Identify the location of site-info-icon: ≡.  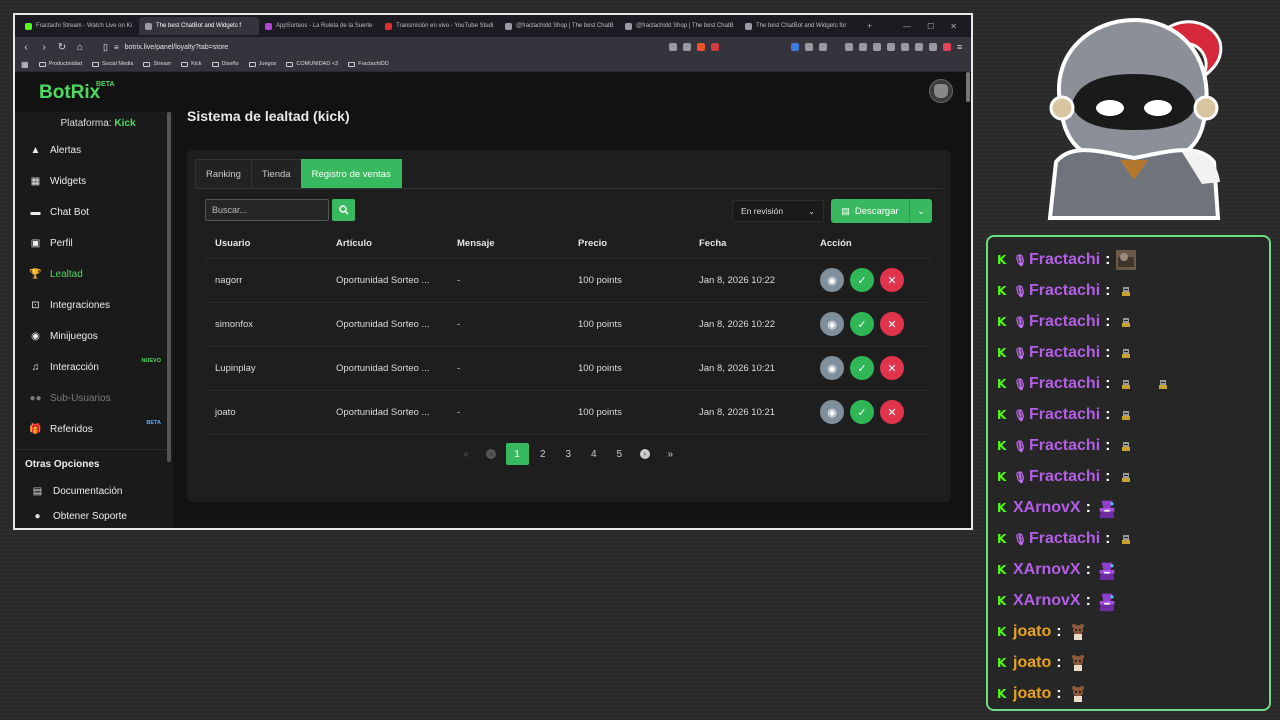
(116, 47).